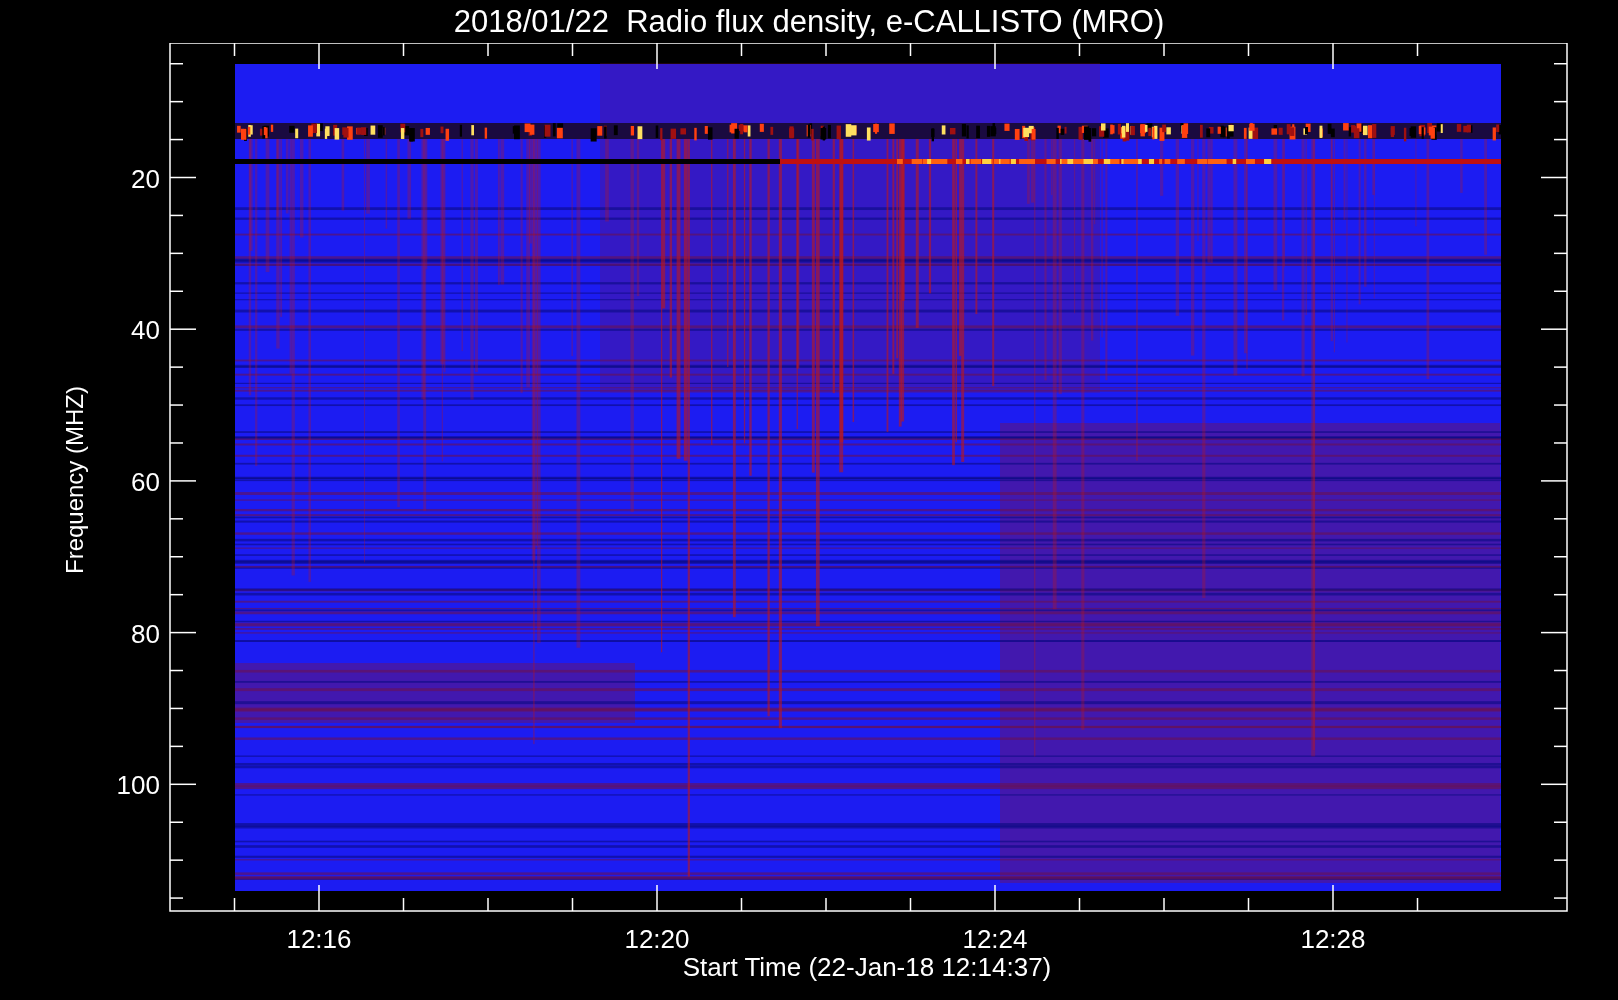 Image resolution: width=1618 pixels, height=1000 pixels. I want to click on axis-tick-label: 60, so click(145, 481).